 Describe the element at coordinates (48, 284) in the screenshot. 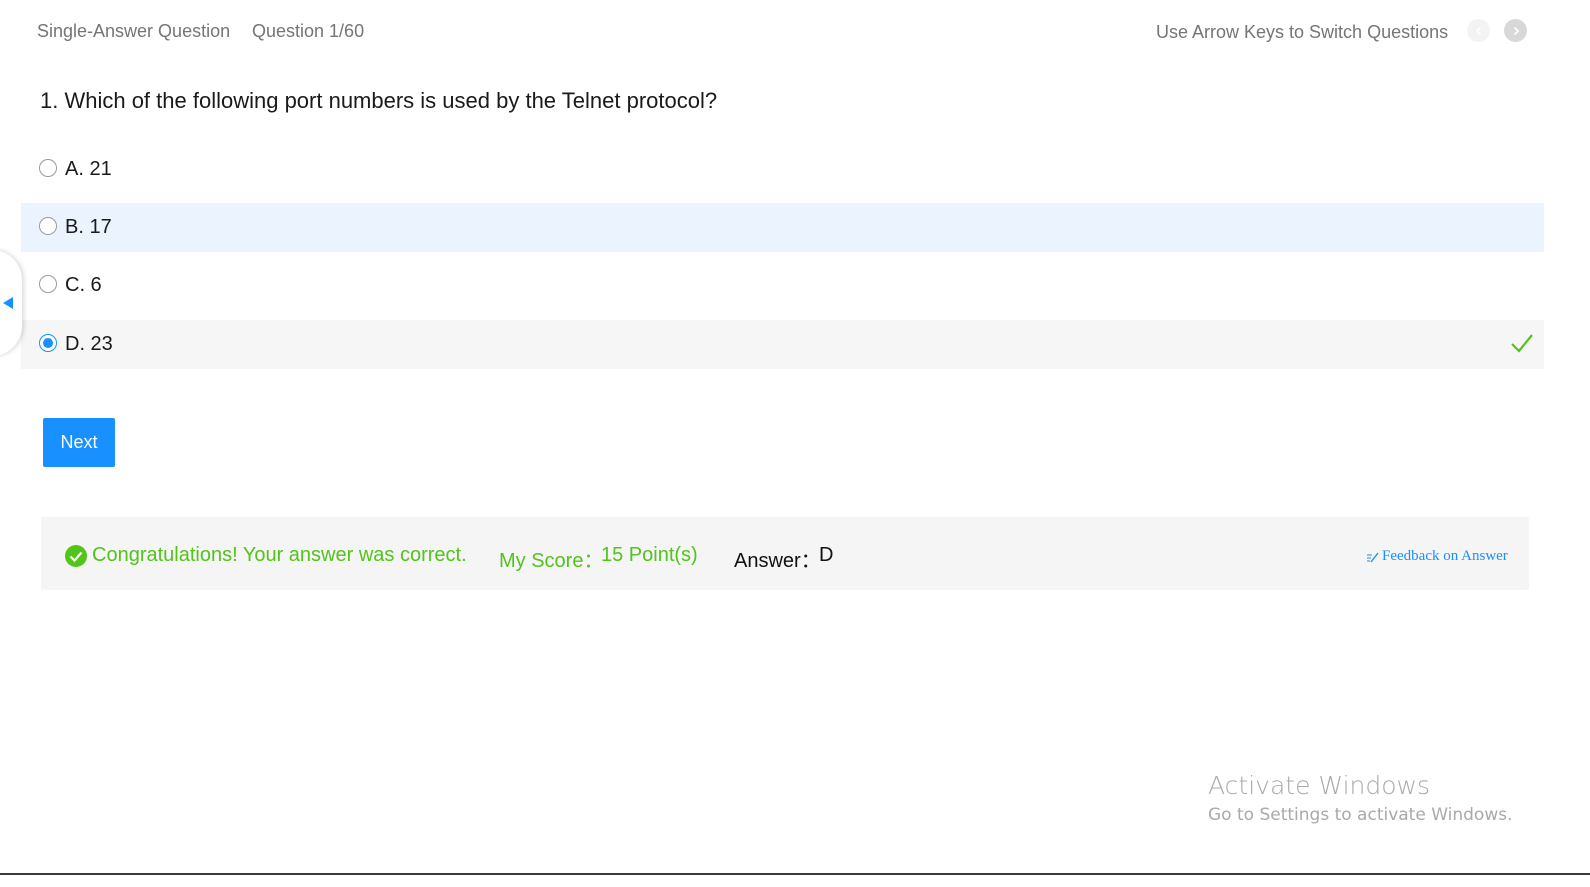

I see `option-c-radio` at that location.